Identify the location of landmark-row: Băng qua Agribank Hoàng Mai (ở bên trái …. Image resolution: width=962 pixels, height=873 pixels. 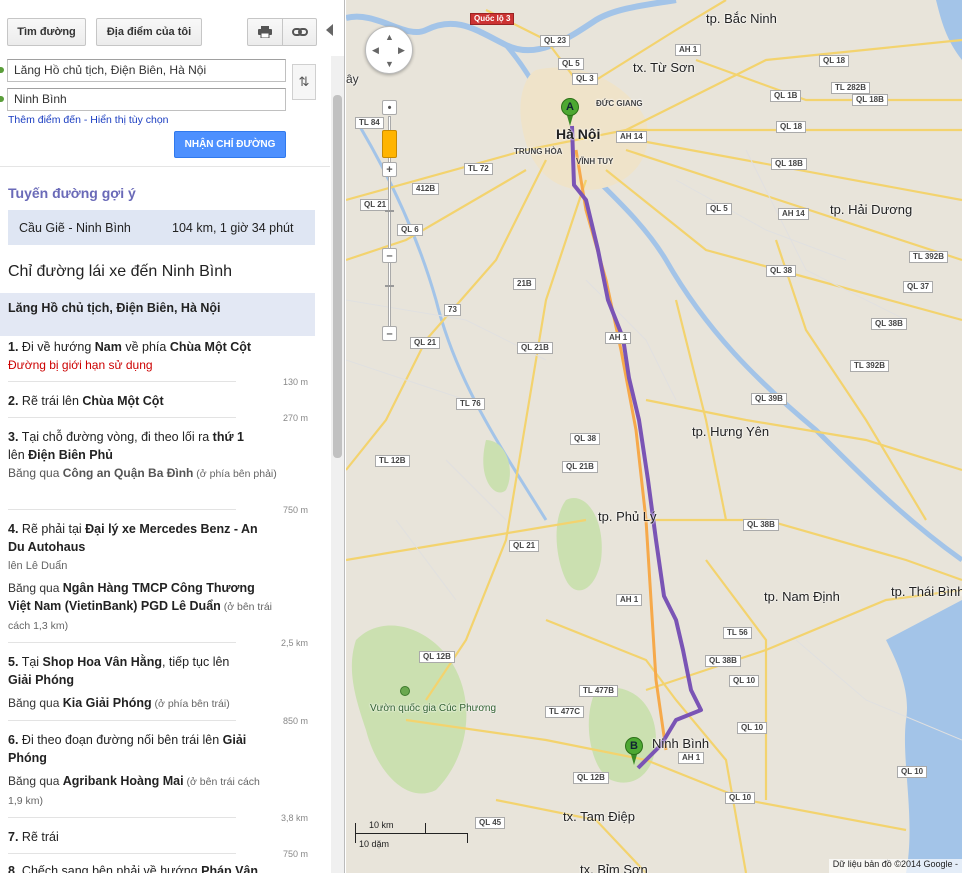
(139, 791).